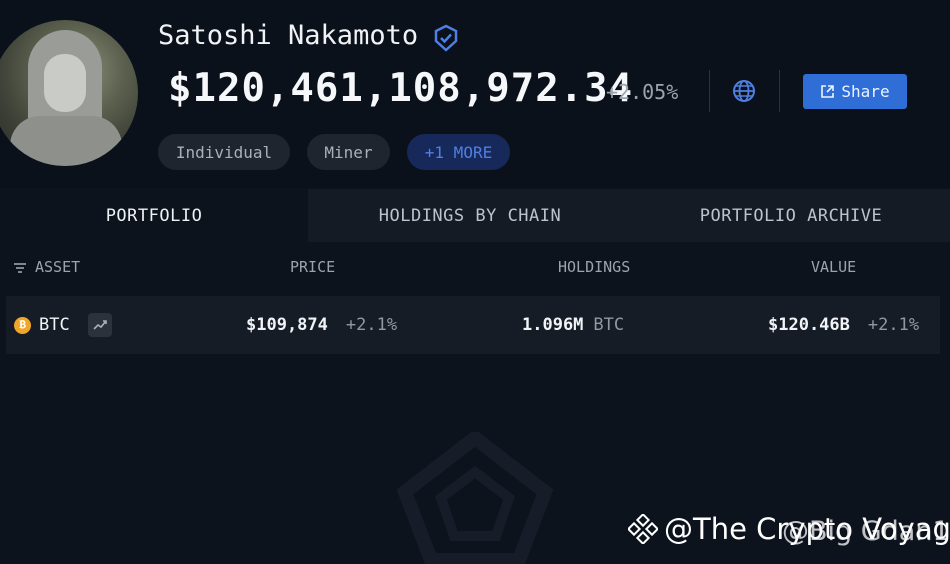  What do you see at coordinates (288, 35) in the screenshot?
I see `entity-name: Satoshi Nakamoto` at bounding box center [288, 35].